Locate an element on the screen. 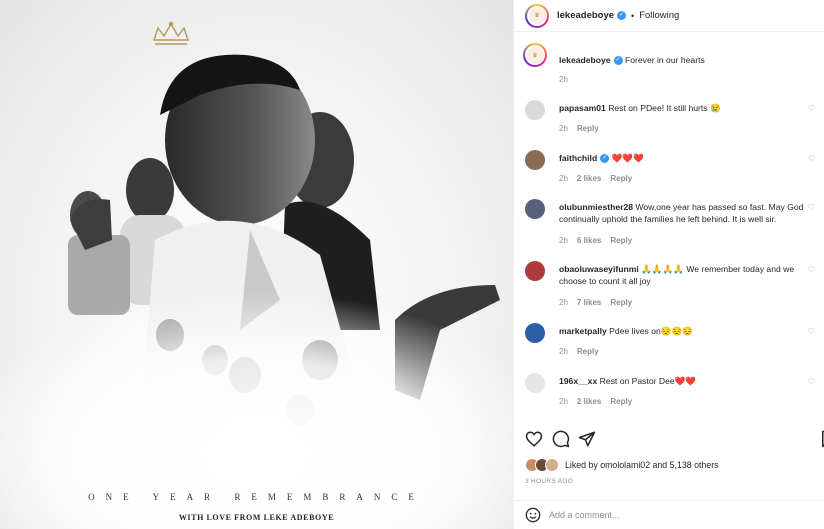 The height and width of the screenshot is (529, 824). author-username: lekeadeboye is located at coordinates (585, 15).